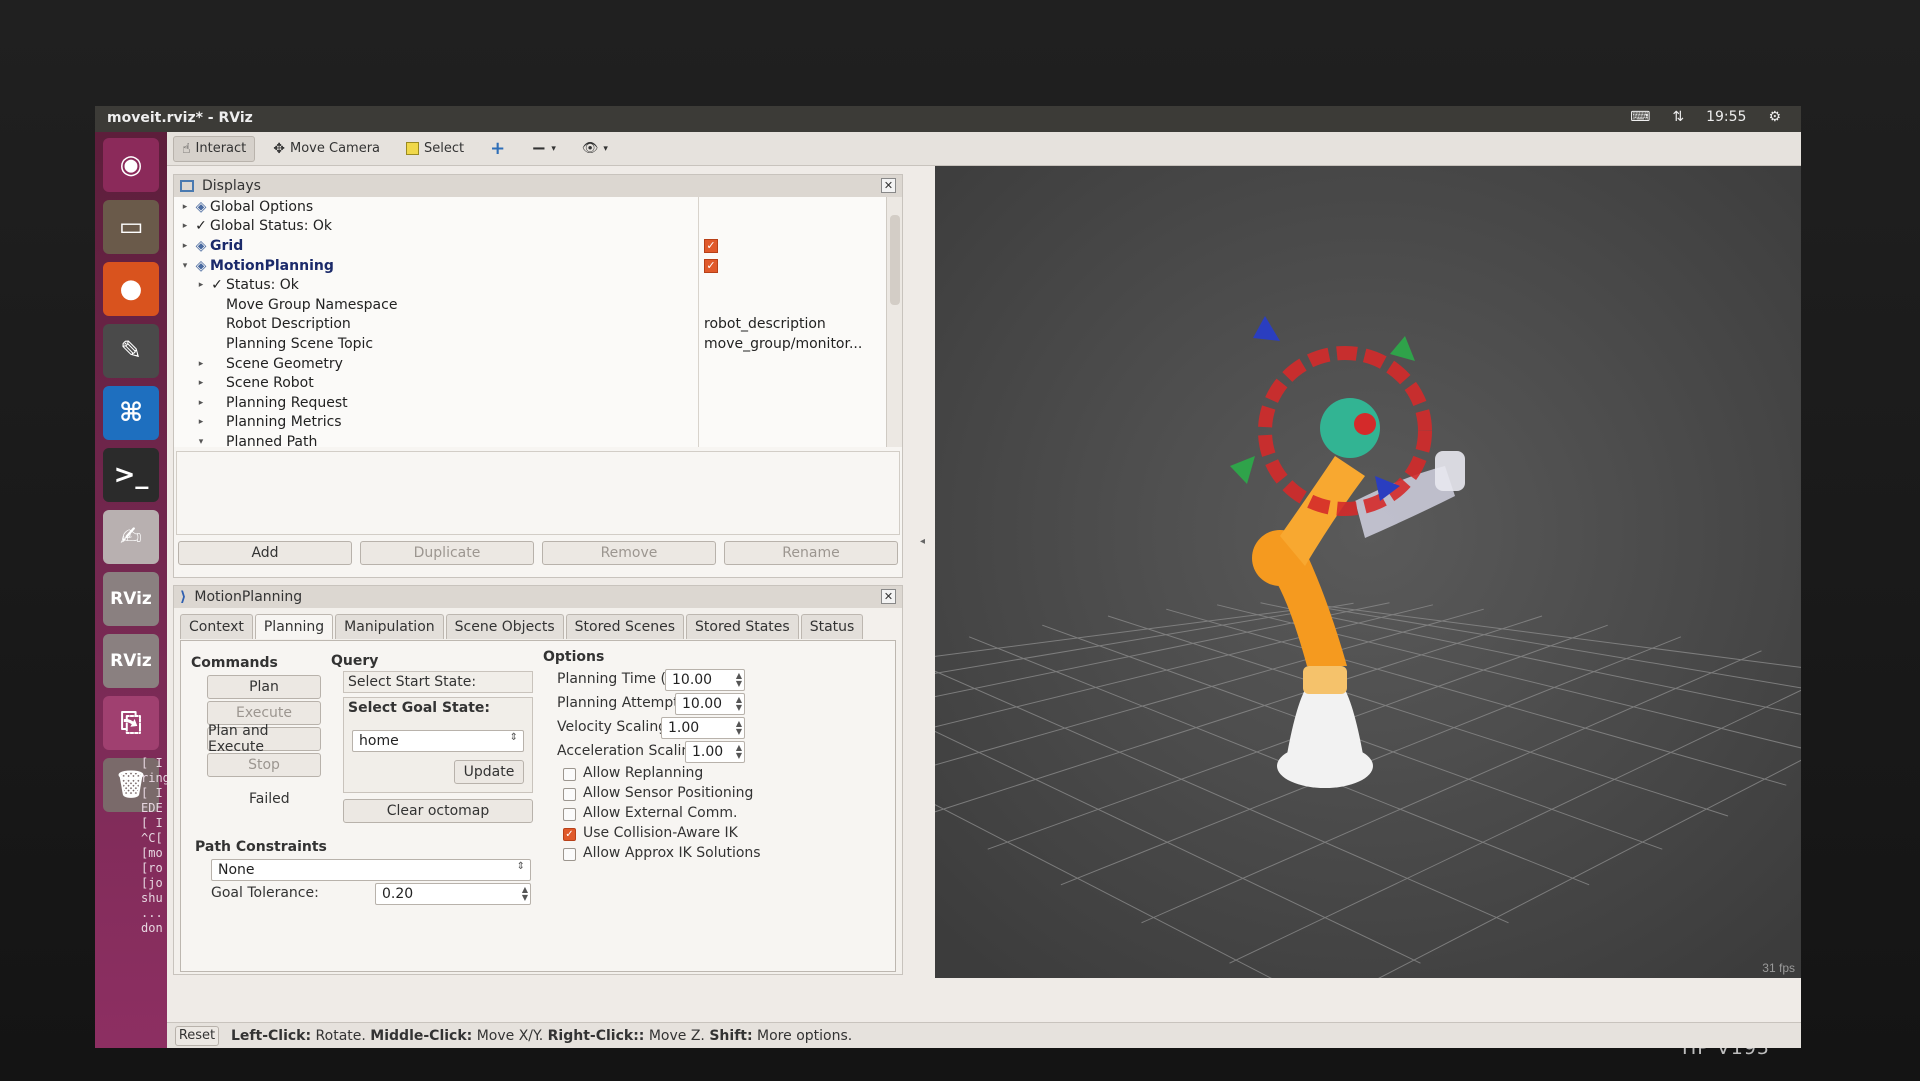 The image size is (1920, 1081). Describe the element at coordinates (705, 680) in the screenshot. I see `planning-time-input: 10.00 ▲ ▼` at that location.